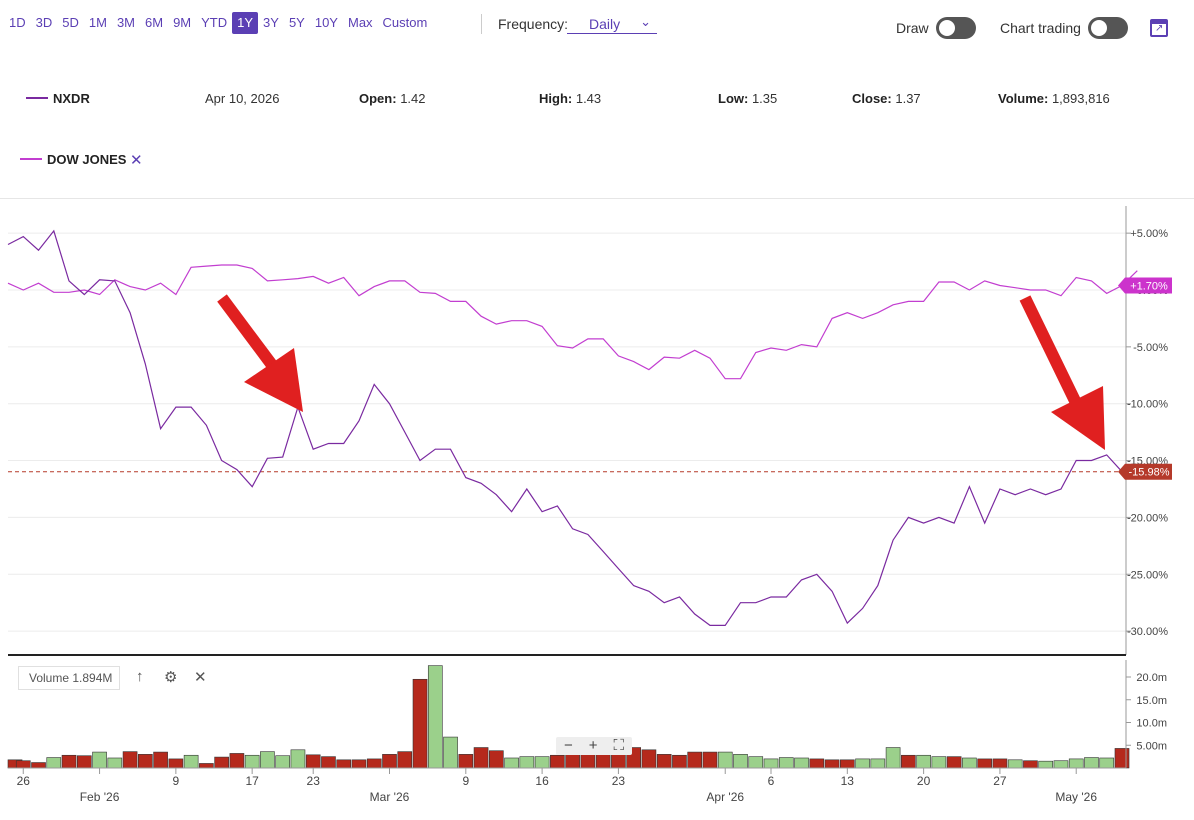  I want to click on zoom-out-icon: −, so click(568, 746).